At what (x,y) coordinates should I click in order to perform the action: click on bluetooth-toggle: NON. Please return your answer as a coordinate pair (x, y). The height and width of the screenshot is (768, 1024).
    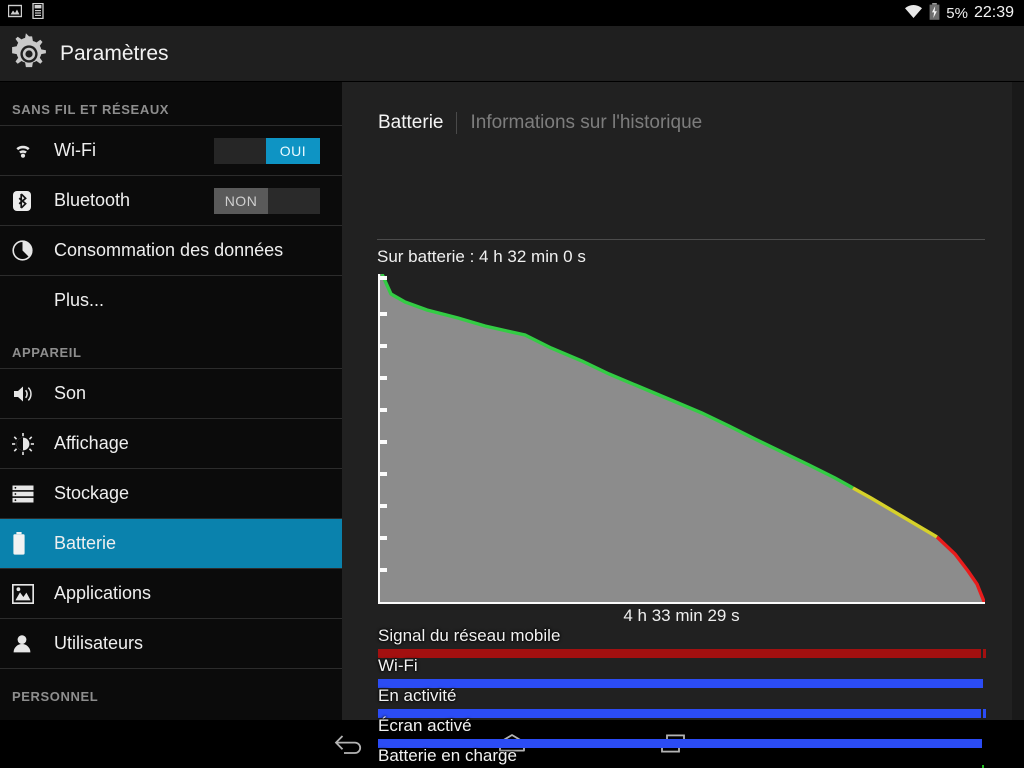
    Looking at the image, I should click on (267, 200).